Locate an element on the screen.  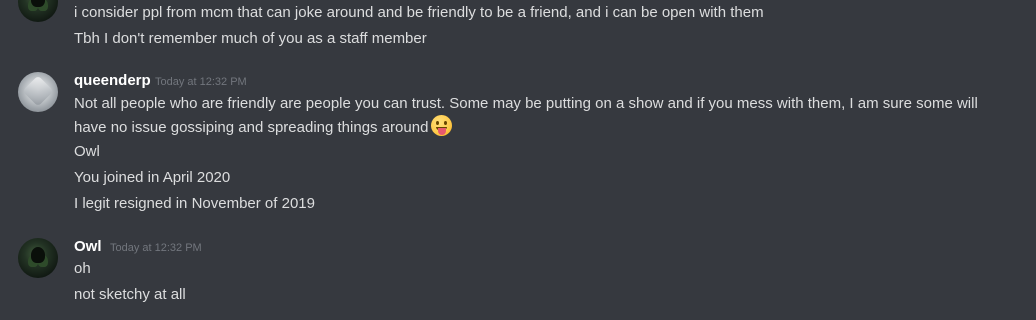
message-text: not sketchy at all is located at coordinates (130, 294).